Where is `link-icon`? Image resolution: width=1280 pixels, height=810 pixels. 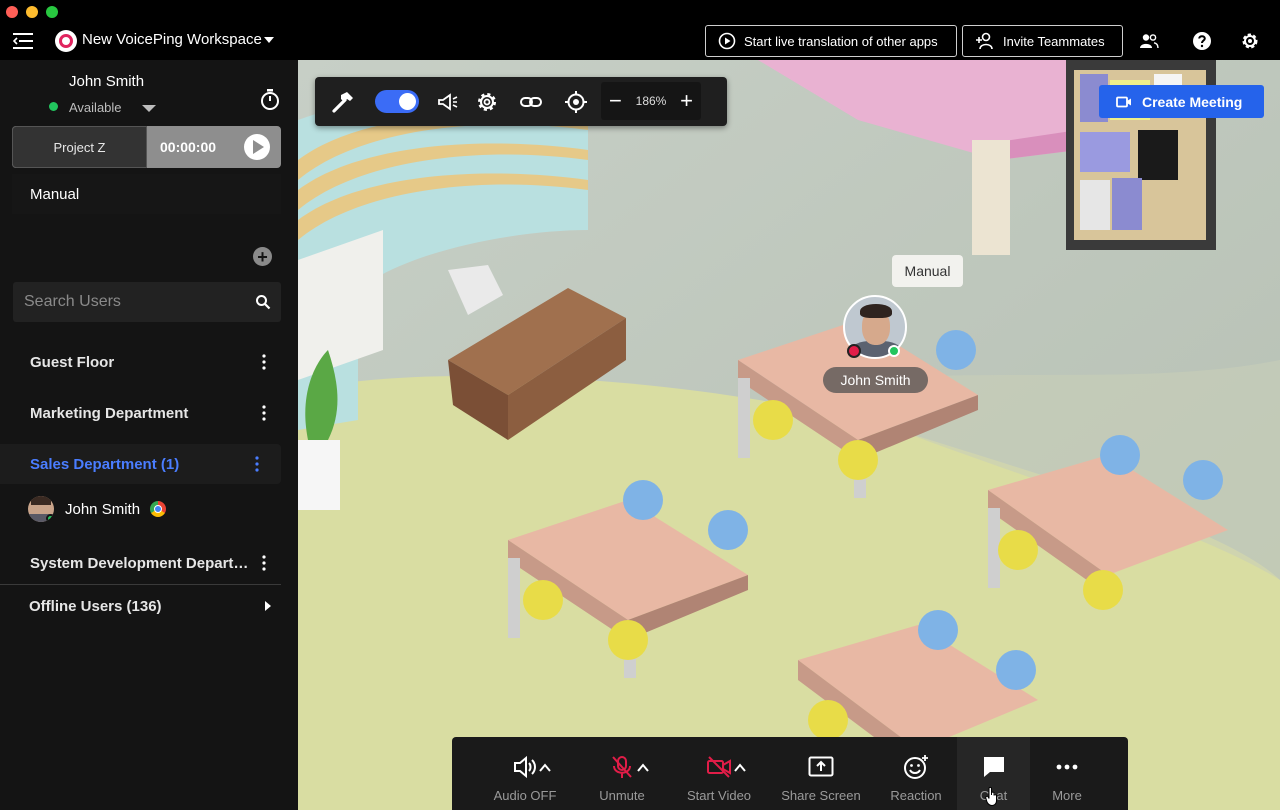
link-icon is located at coordinates (531, 102).